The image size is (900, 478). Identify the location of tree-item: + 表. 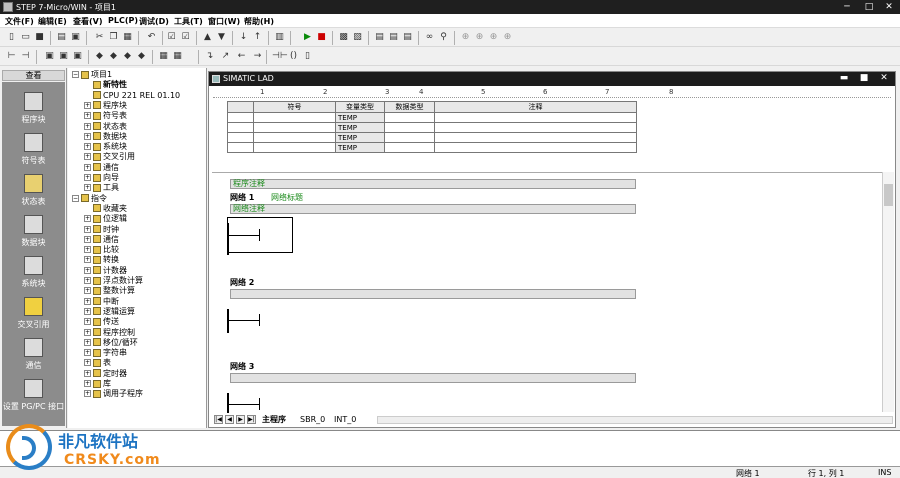
(97, 363).